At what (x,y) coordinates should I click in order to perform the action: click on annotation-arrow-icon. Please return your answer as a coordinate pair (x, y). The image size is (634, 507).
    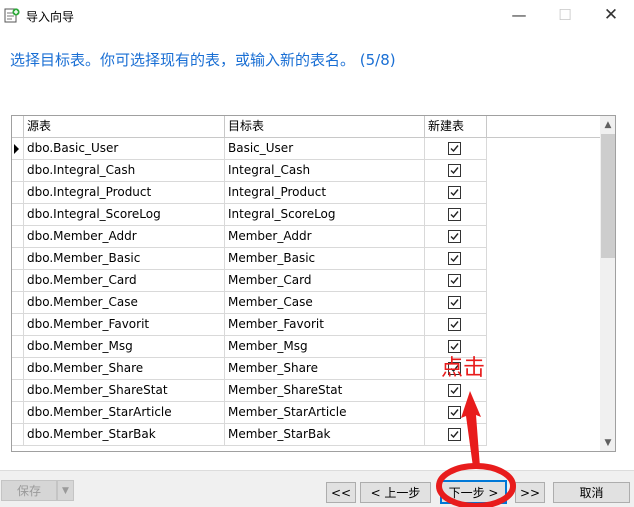
    Looking at the image, I should click on (471, 429).